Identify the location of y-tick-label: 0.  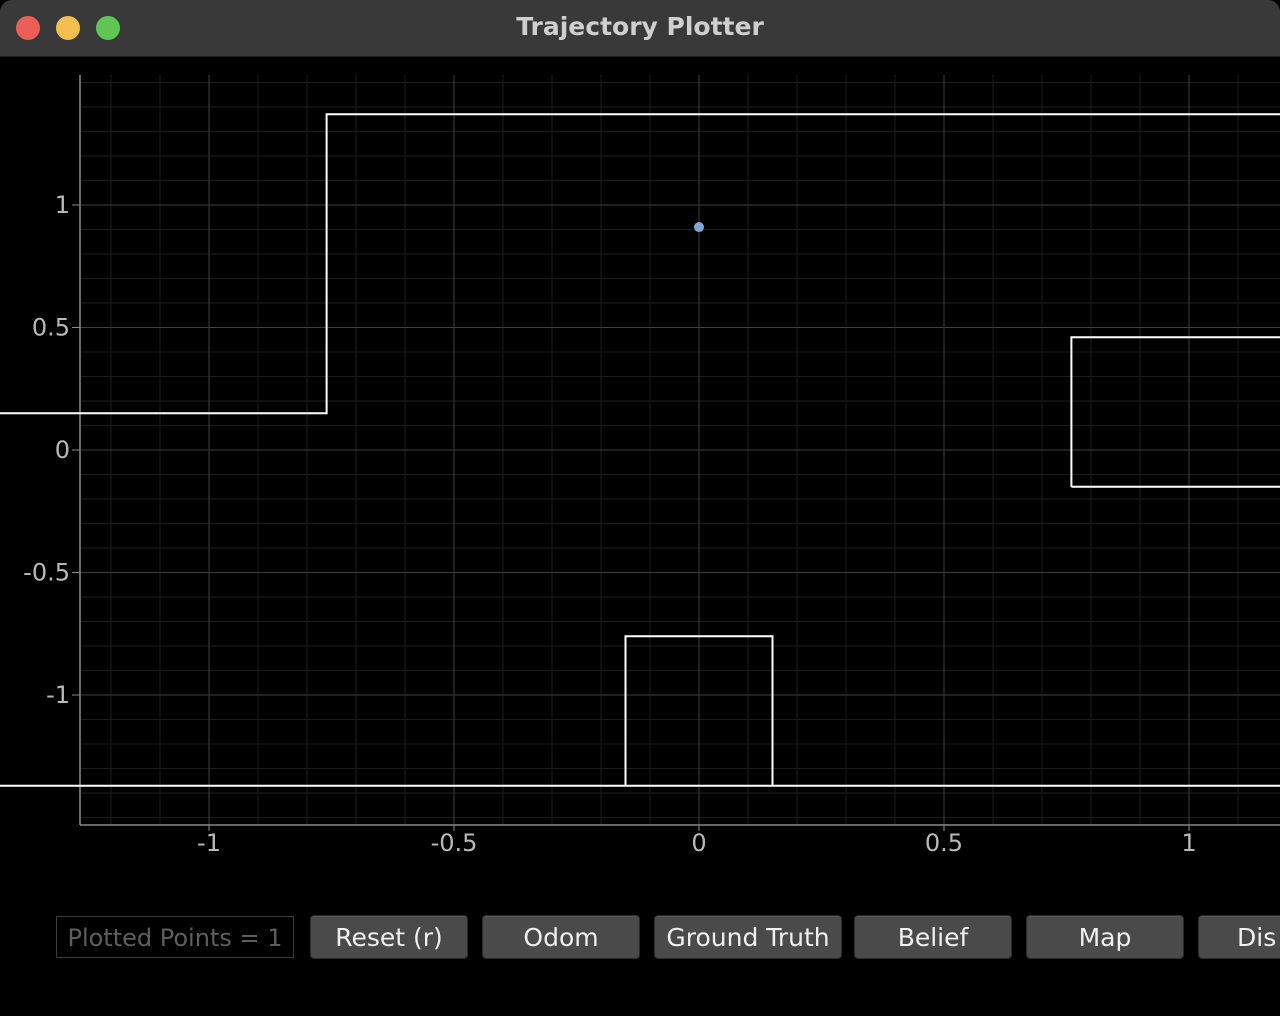
(62, 450).